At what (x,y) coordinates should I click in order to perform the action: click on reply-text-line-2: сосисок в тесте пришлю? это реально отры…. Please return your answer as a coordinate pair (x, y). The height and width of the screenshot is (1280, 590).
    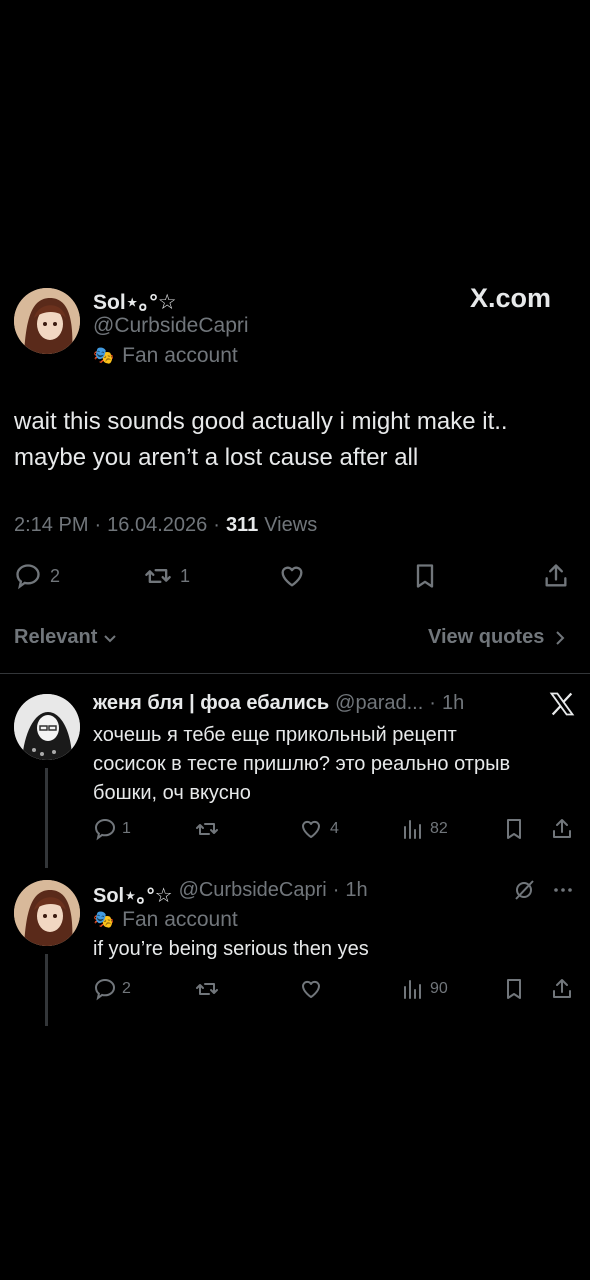
    Looking at the image, I should click on (302, 764).